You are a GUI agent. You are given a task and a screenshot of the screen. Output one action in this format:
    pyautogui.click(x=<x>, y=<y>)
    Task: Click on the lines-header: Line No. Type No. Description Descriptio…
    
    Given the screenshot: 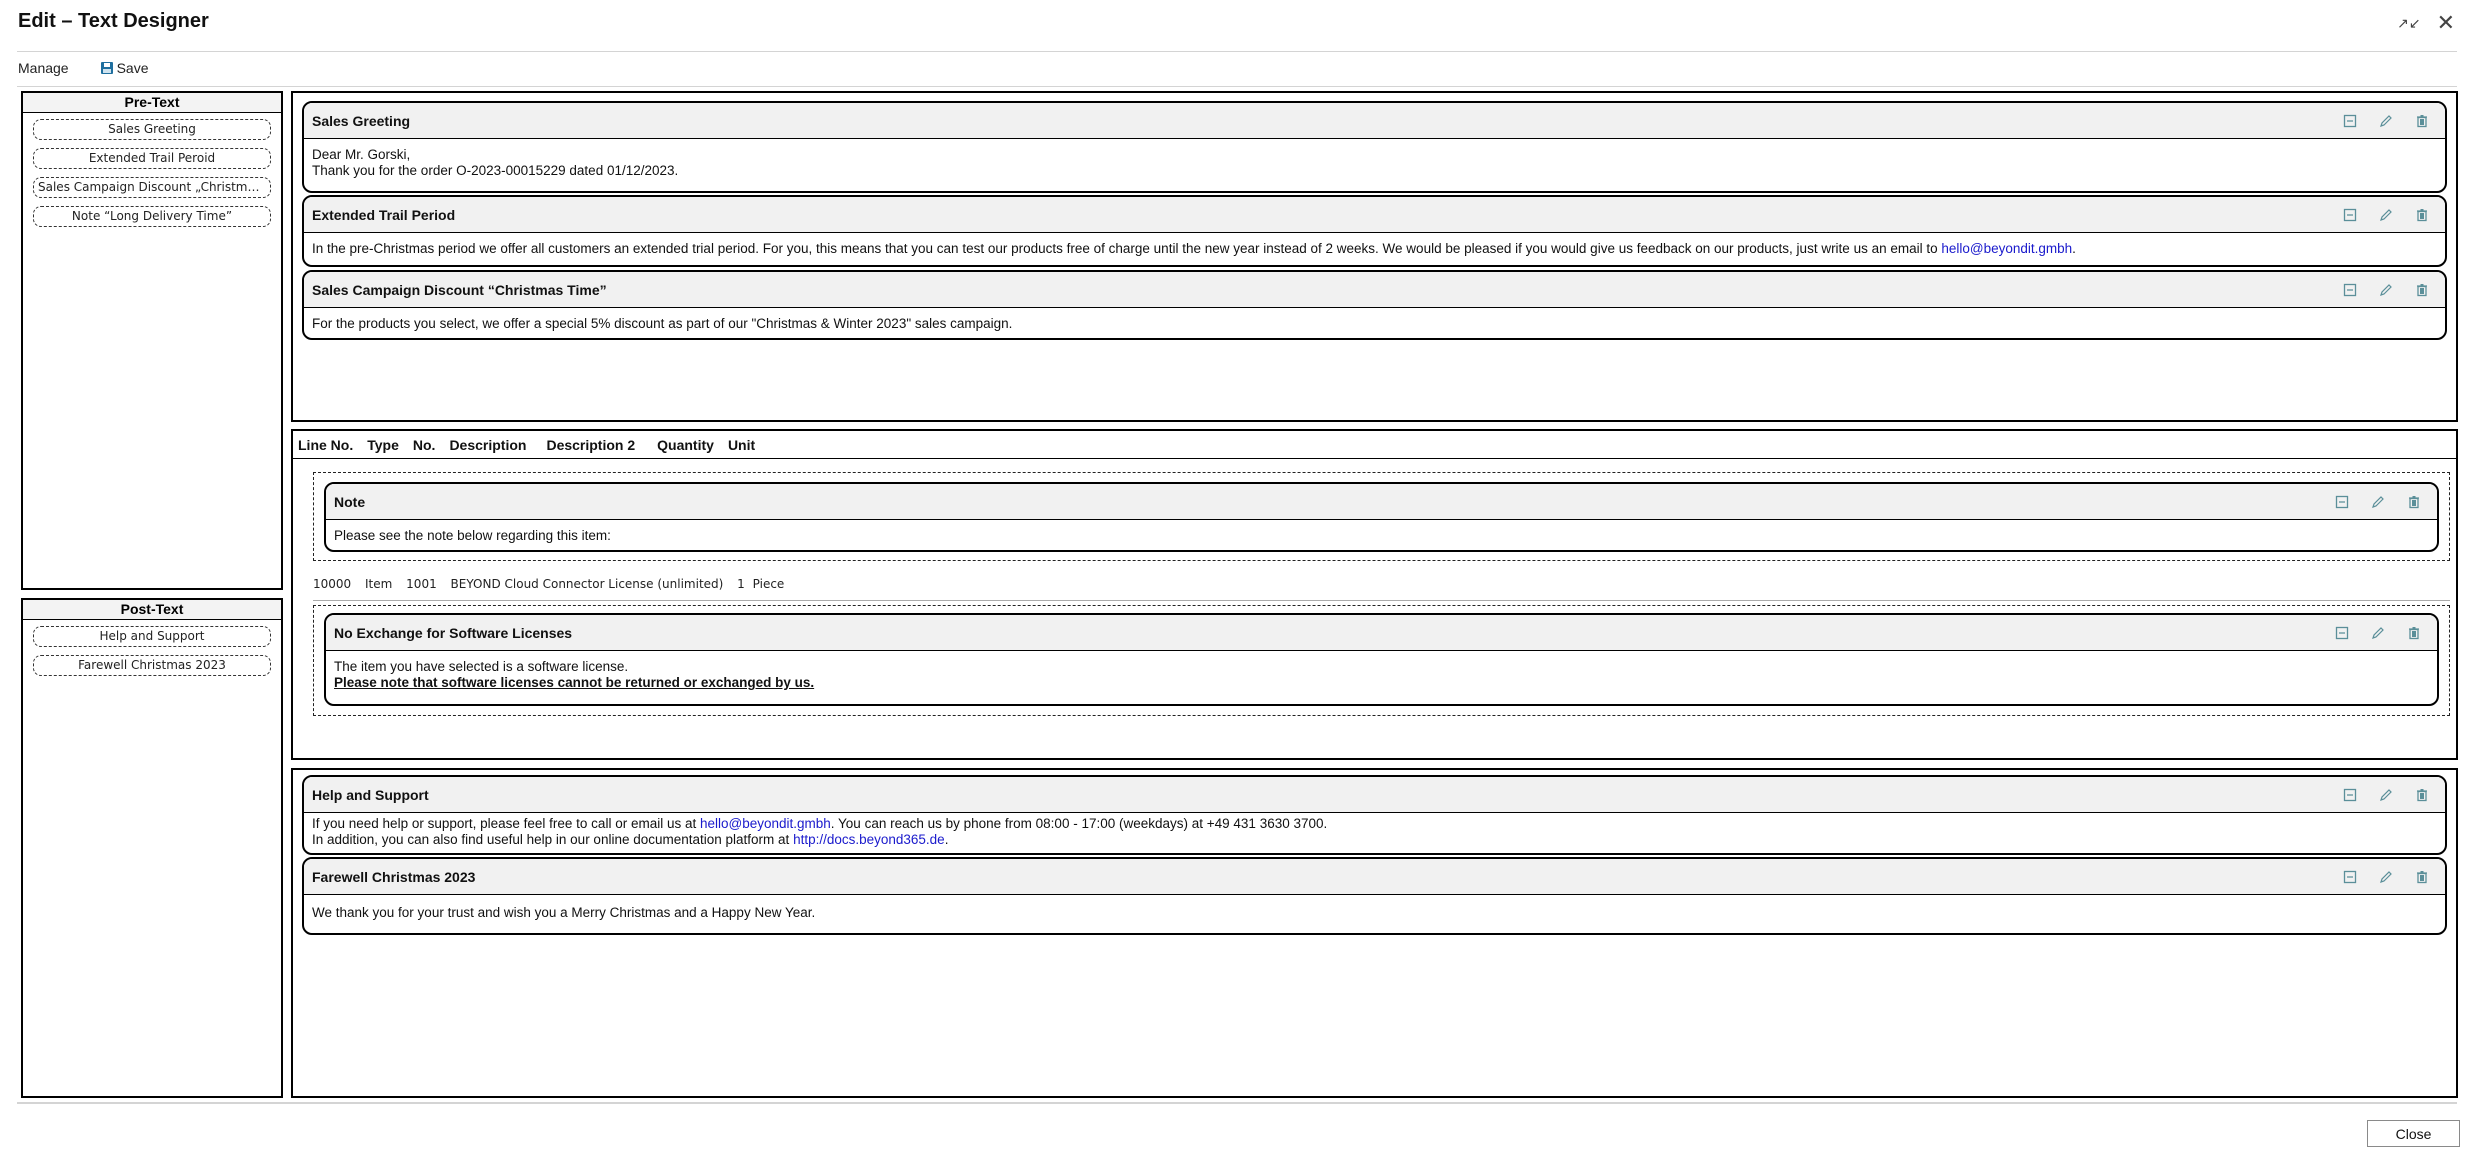 What is the action you would take?
    pyautogui.click(x=1374, y=445)
    